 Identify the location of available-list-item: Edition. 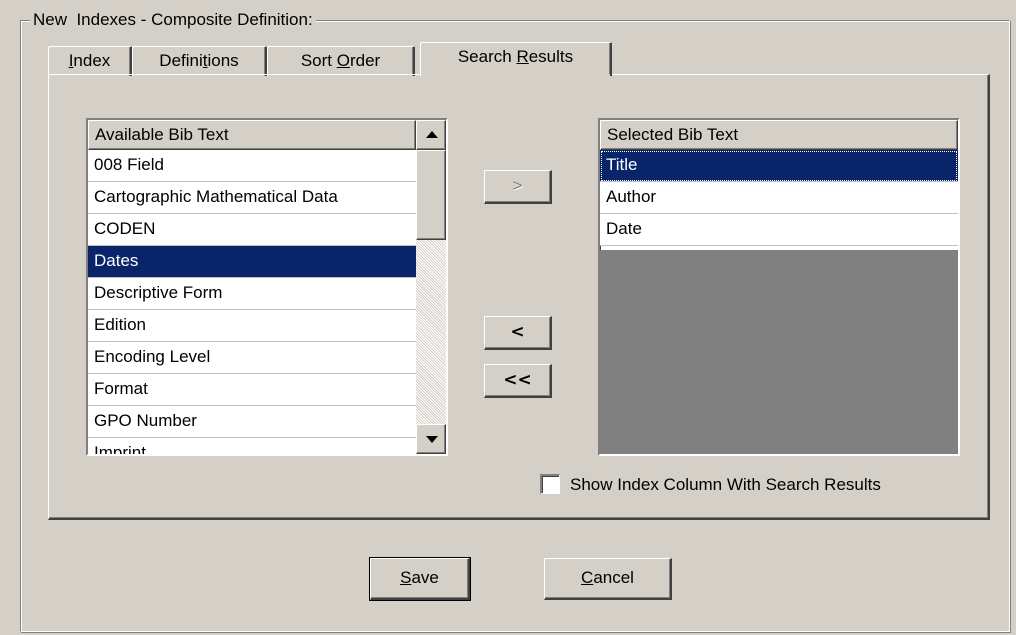
(252, 326).